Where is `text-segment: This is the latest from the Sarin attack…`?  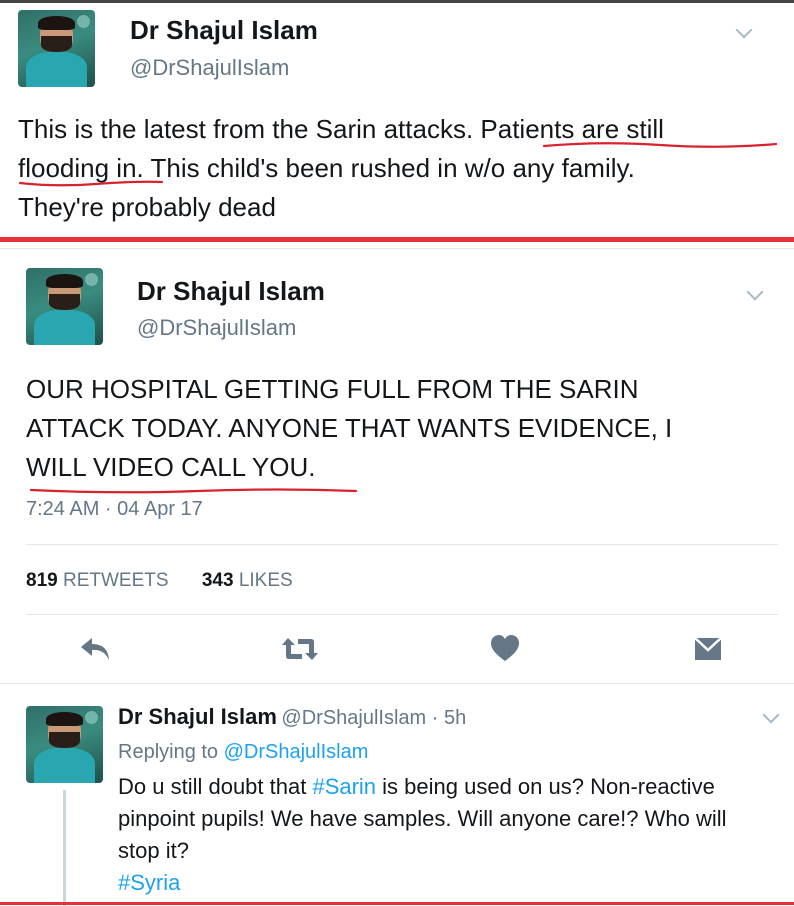 text-segment: This is the latest from the Sarin attack… is located at coordinates (249, 129).